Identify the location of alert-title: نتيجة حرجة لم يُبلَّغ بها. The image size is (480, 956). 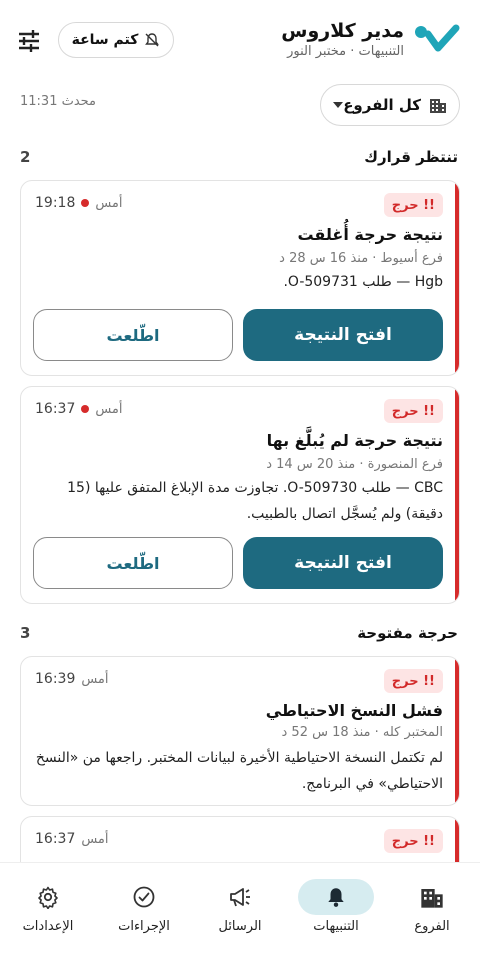
(354, 440).